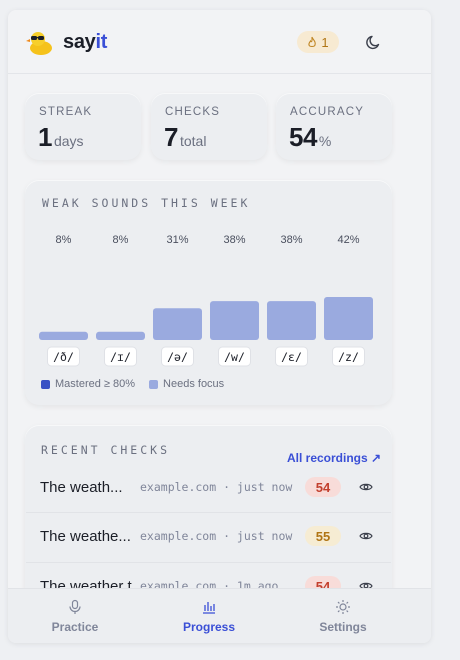 Image resolution: width=460 pixels, height=660 pixels. I want to click on score-badge: 55, so click(323, 536).